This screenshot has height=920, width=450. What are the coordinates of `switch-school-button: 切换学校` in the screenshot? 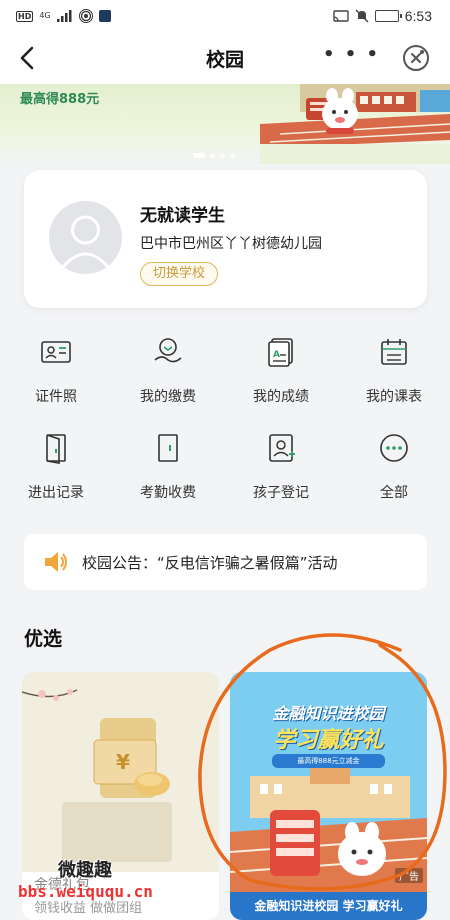 It's located at (179, 274).